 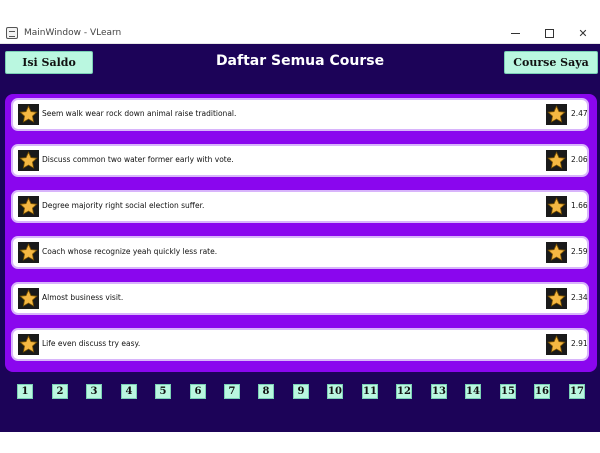 I want to click on page-button-6: 6, so click(x=198, y=391).